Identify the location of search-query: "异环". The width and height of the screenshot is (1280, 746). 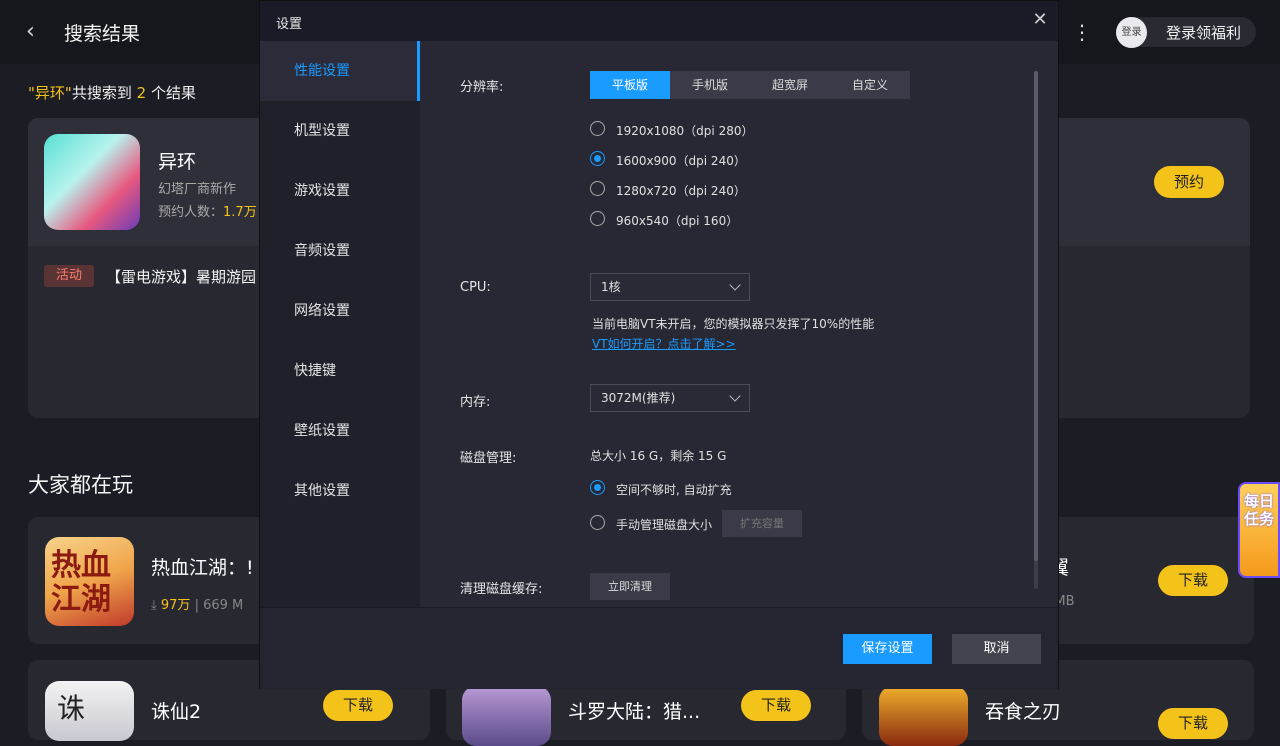
(50, 93).